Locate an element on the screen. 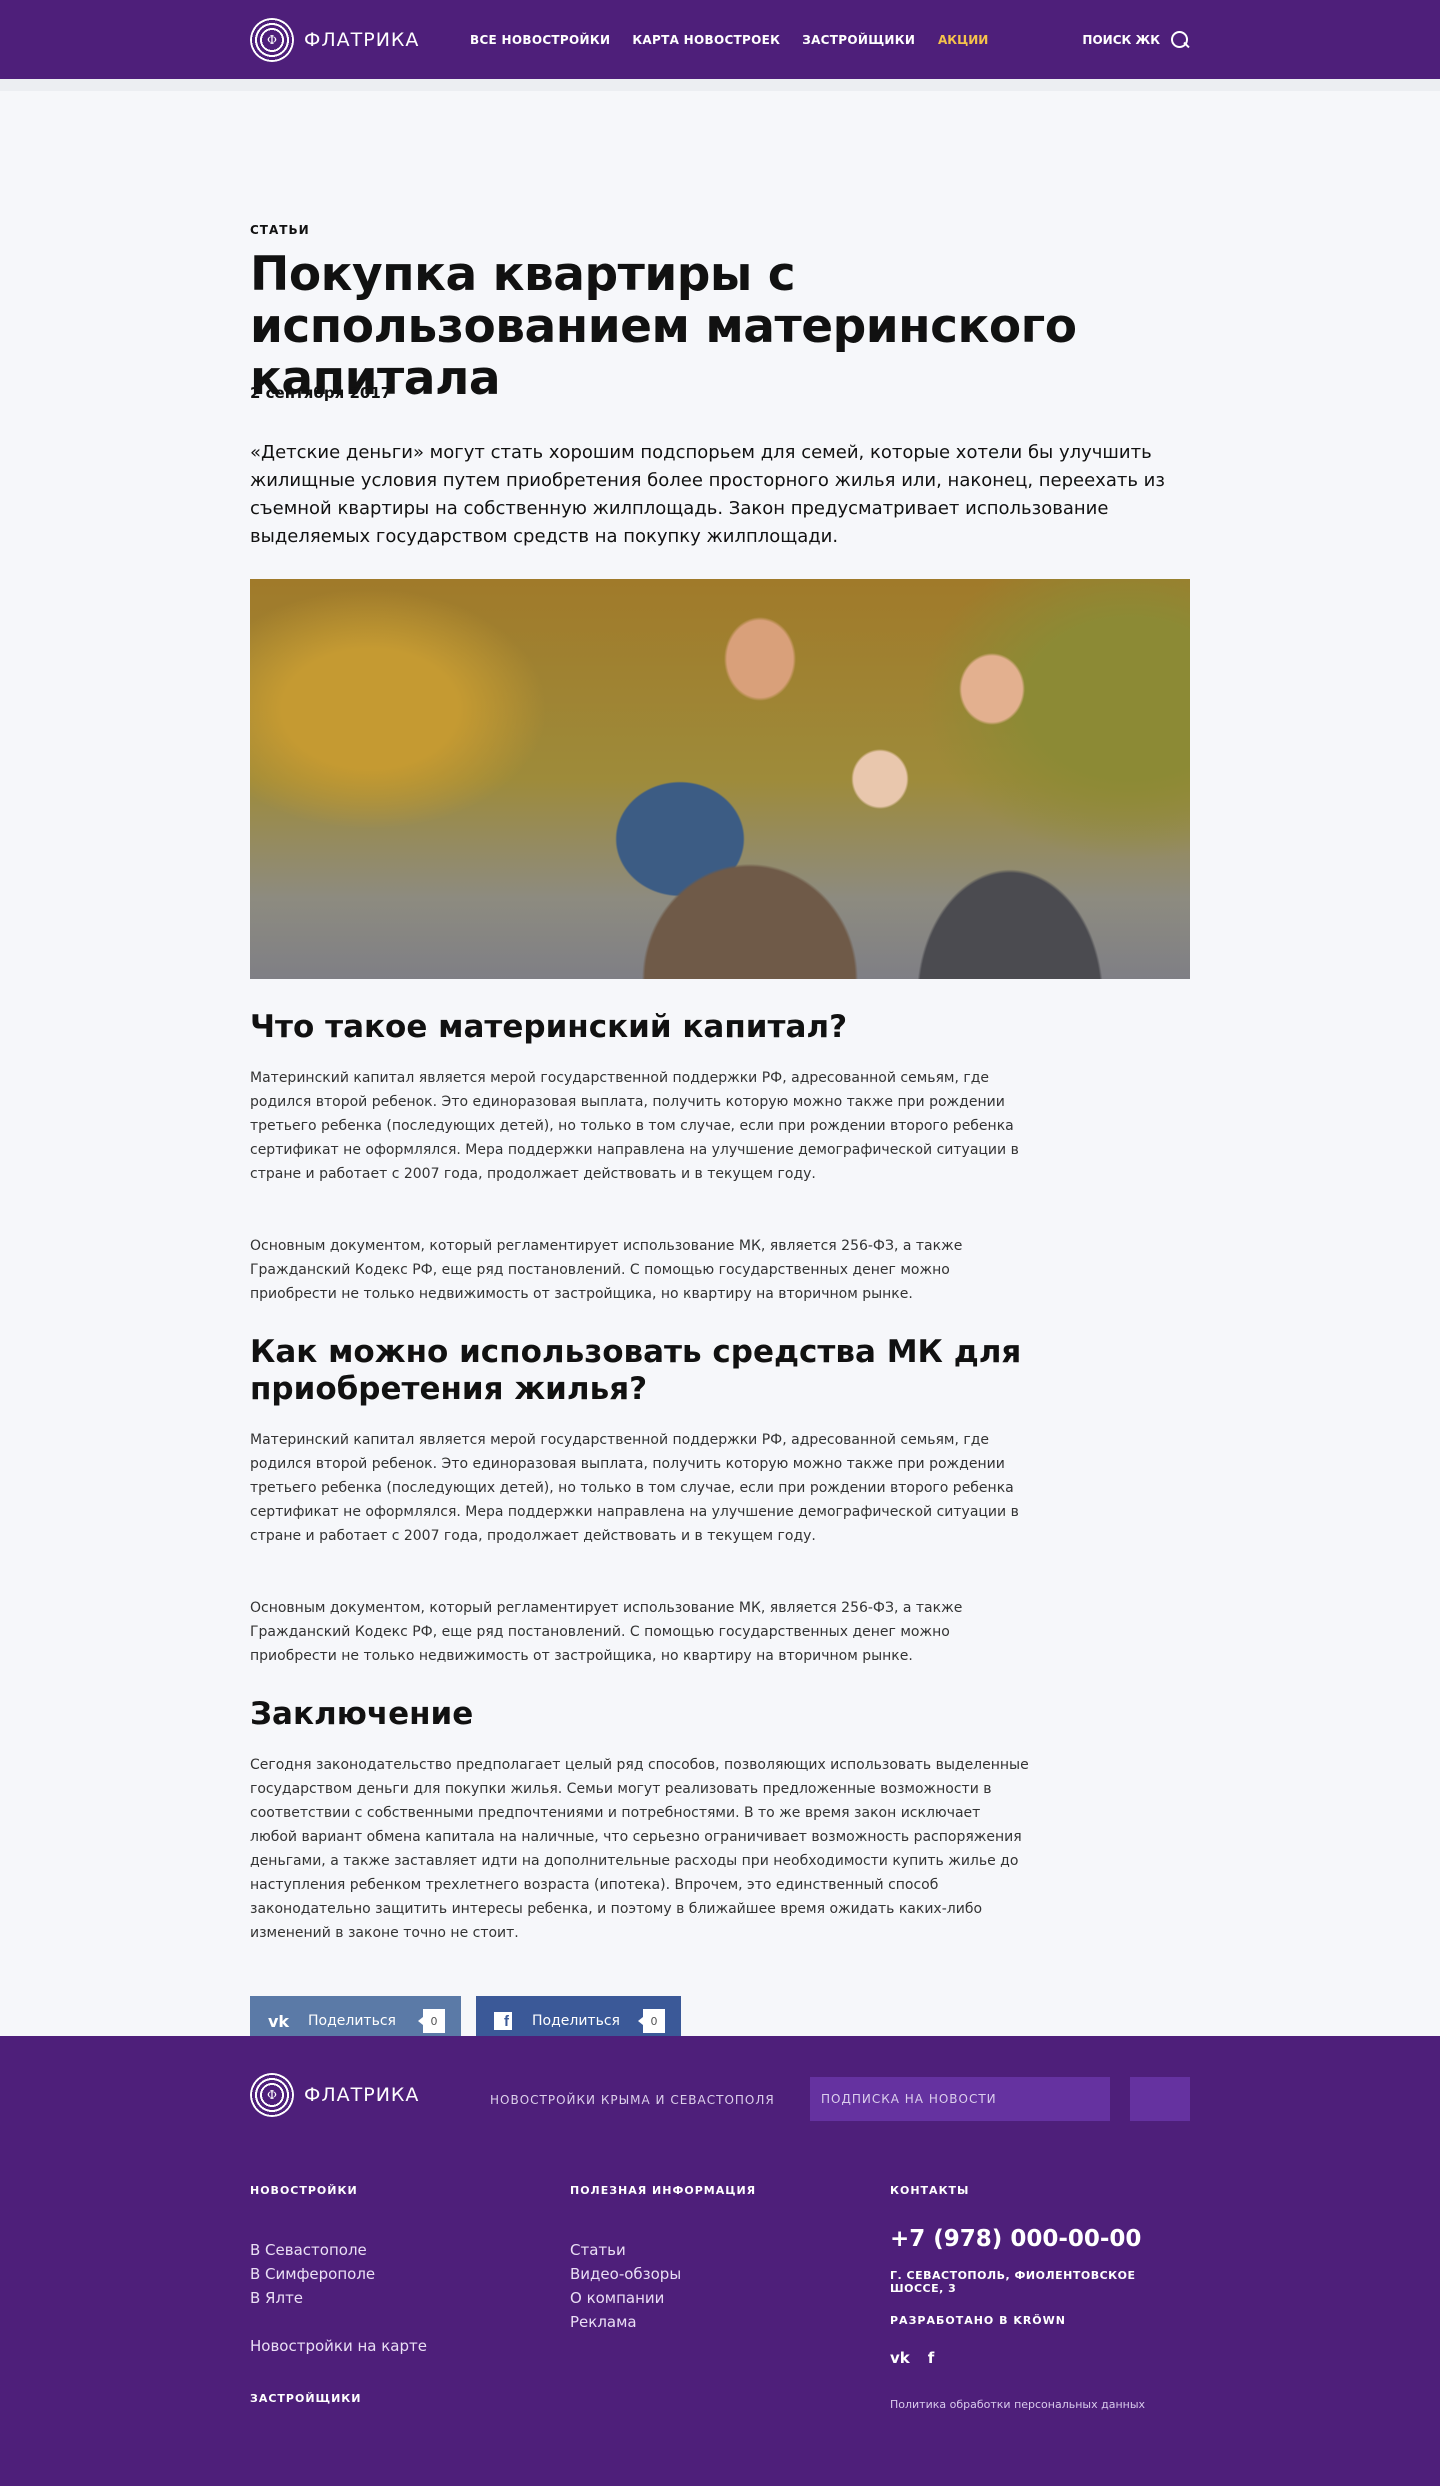  footer-link-developers: ЗАСТРОЙЩИКИ is located at coordinates (306, 2398).